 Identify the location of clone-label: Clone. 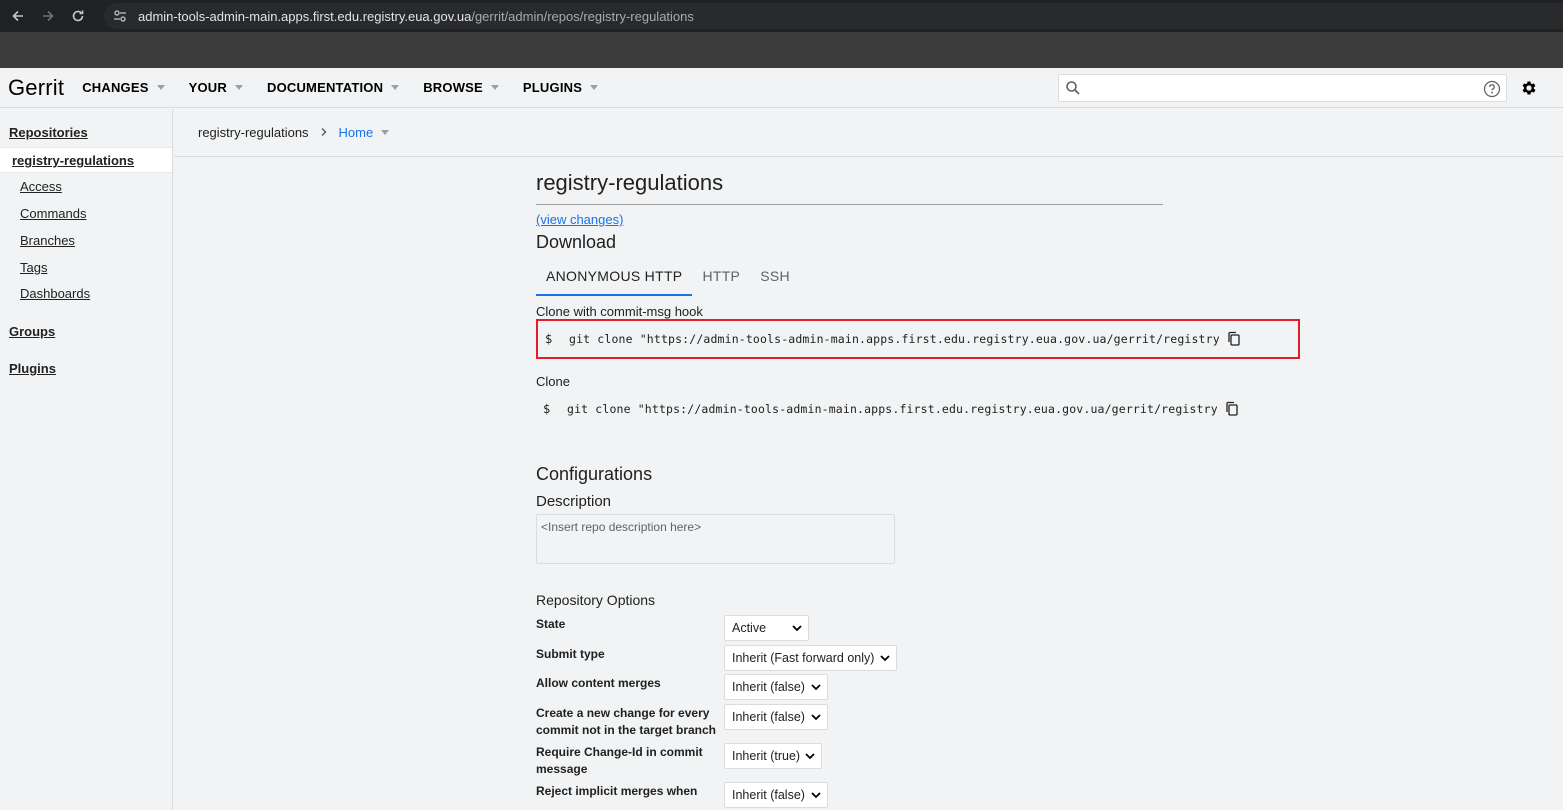
(553, 381).